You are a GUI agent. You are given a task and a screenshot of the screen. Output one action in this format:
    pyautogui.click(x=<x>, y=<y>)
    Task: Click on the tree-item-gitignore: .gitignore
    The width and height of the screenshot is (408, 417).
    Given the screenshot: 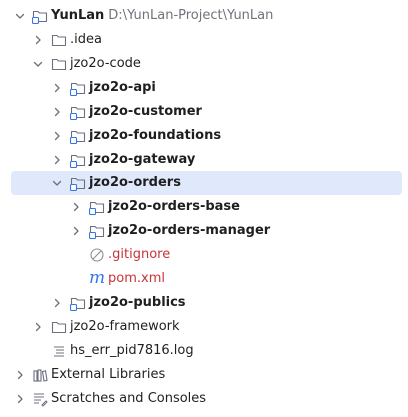 What is the action you would take?
    pyautogui.click(x=204, y=255)
    